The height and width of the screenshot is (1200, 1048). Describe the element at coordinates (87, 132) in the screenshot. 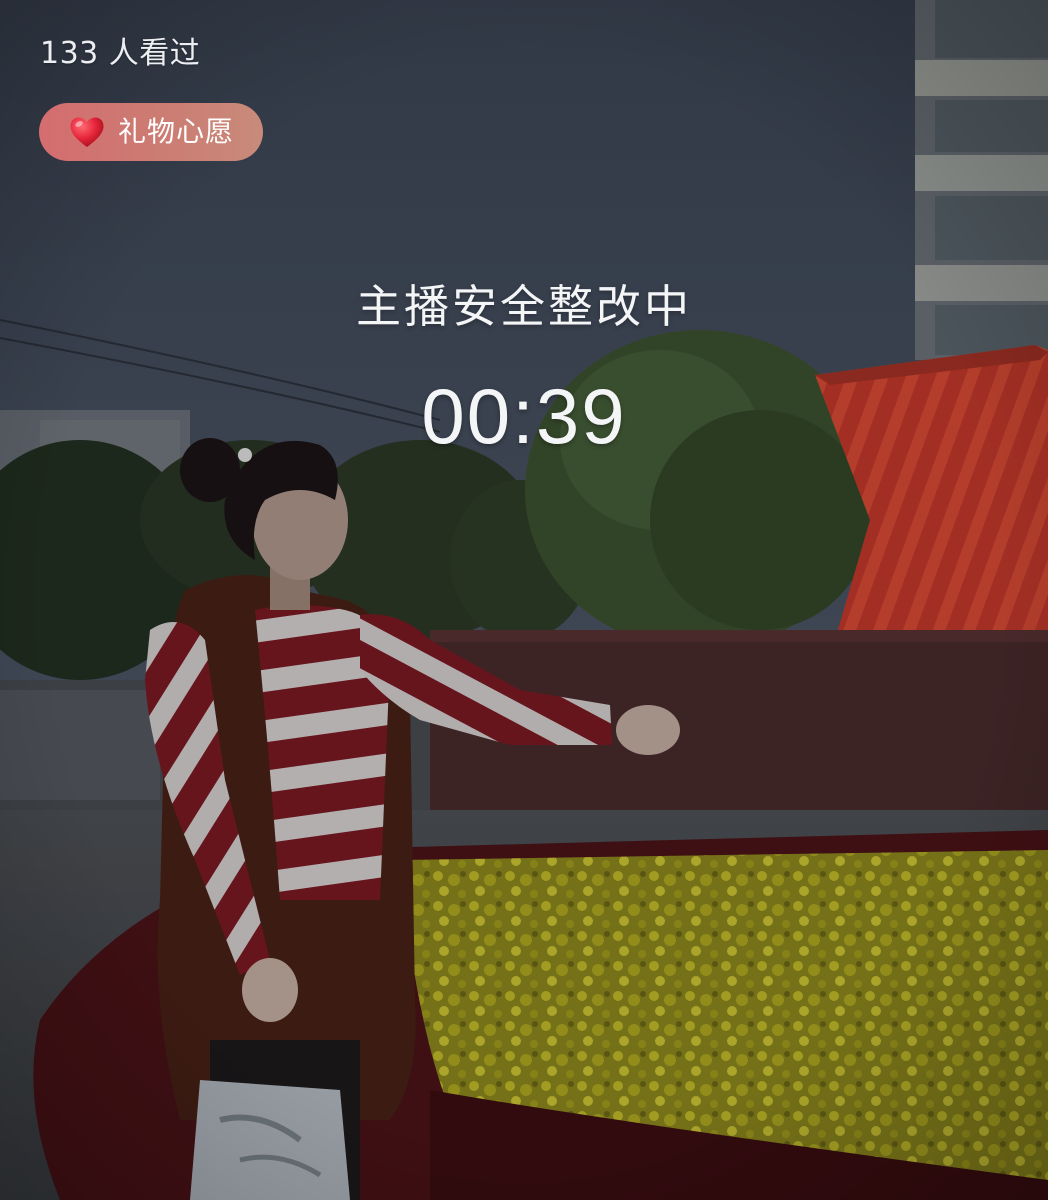

I see `heart-icon` at that location.